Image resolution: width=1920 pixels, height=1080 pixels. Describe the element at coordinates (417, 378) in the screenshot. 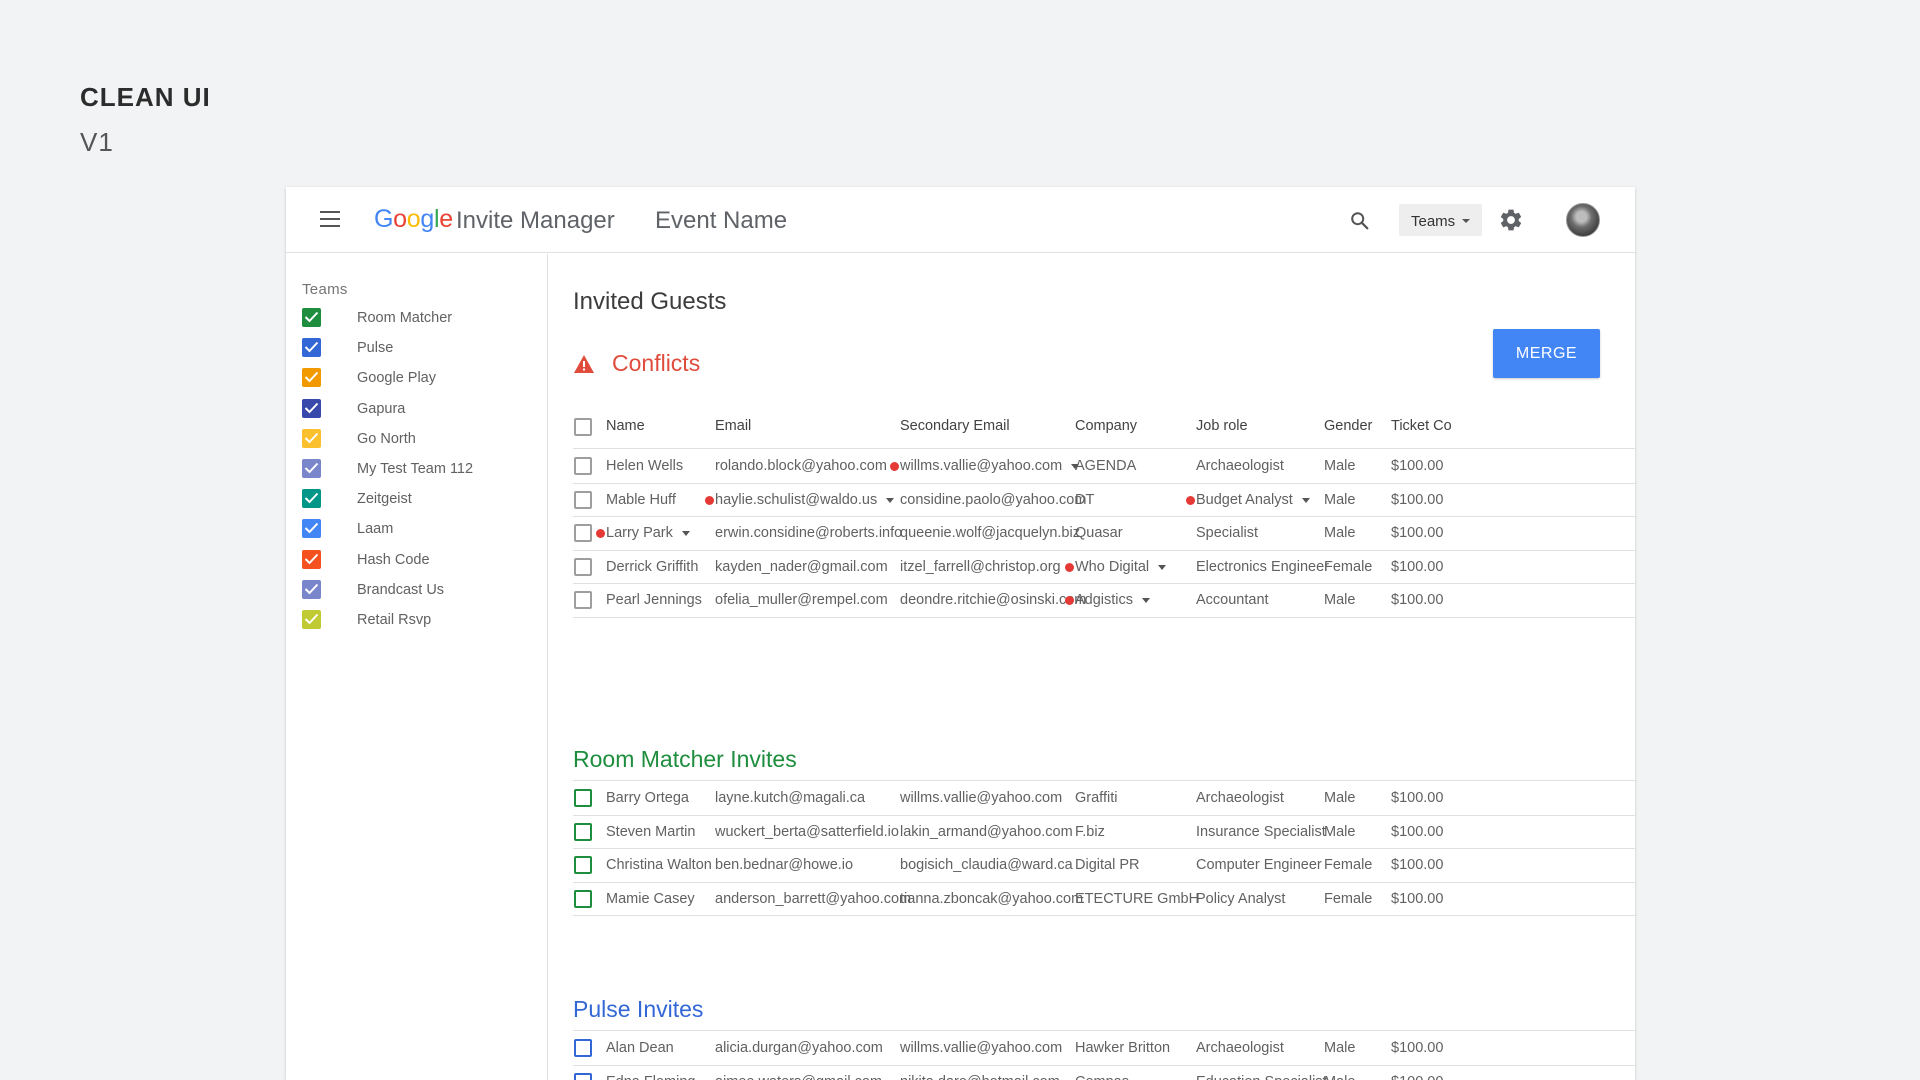

I see `sidebar-item: Google Play` at that location.